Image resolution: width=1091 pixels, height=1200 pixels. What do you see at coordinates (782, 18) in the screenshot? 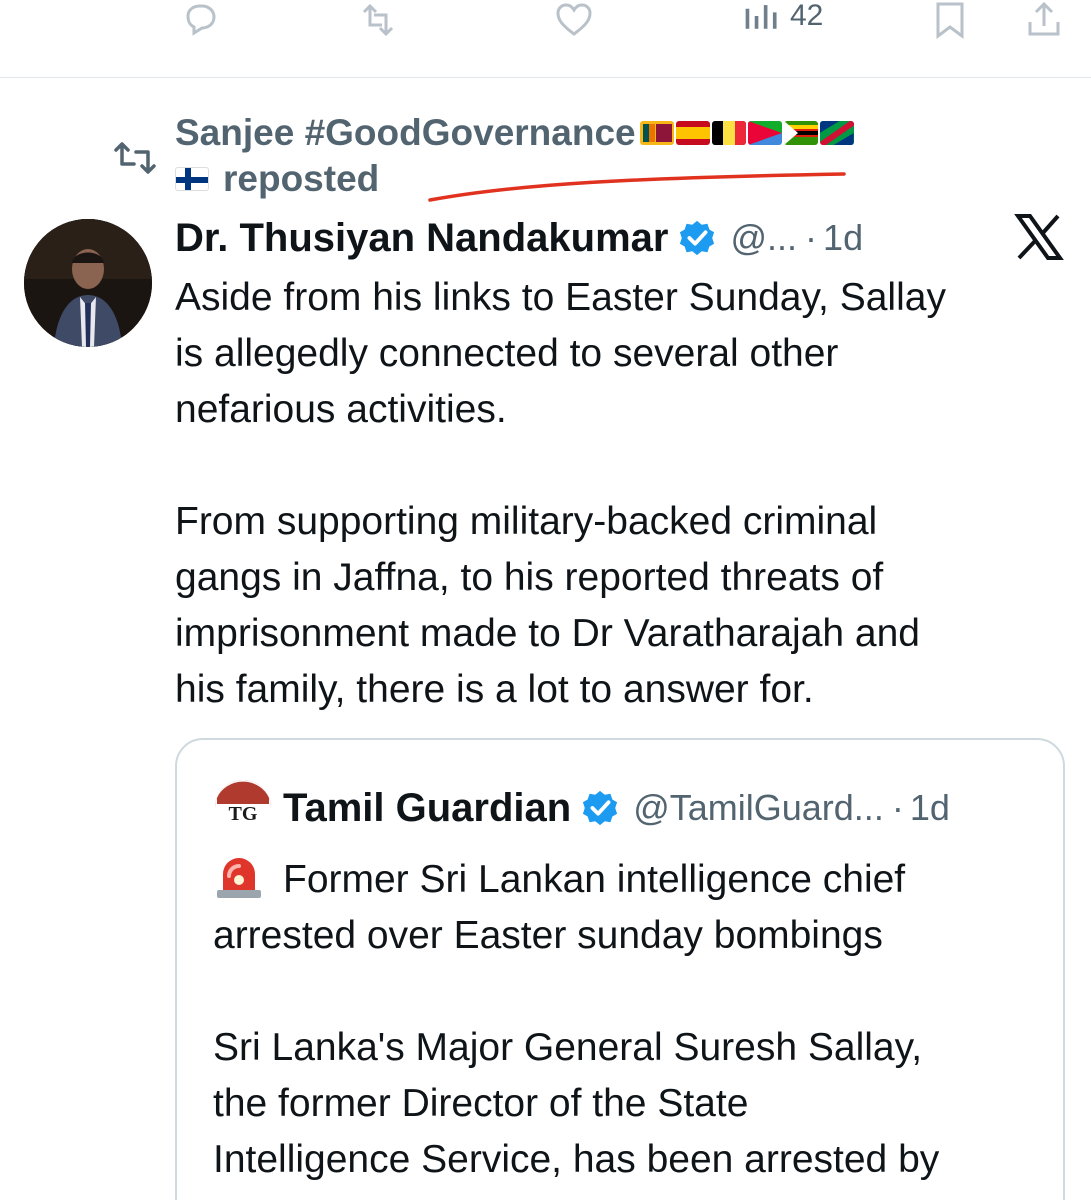
I see `views-button: 42` at bounding box center [782, 18].